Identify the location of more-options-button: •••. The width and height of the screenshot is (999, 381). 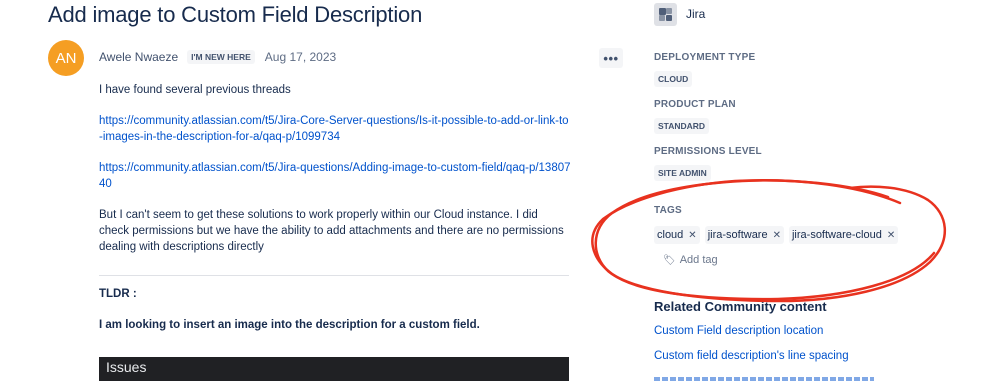
(611, 58).